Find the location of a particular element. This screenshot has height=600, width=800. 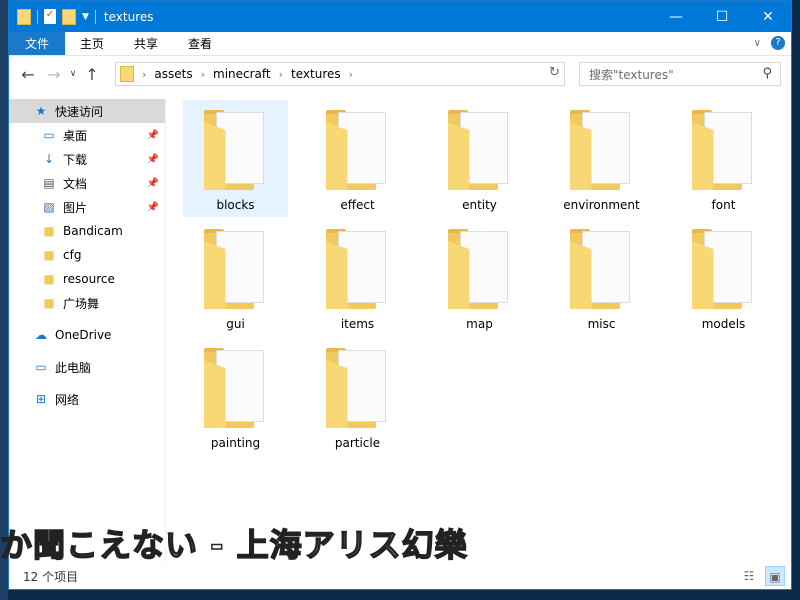

sidebar-item-label: OneDrive is located at coordinates (83, 335).